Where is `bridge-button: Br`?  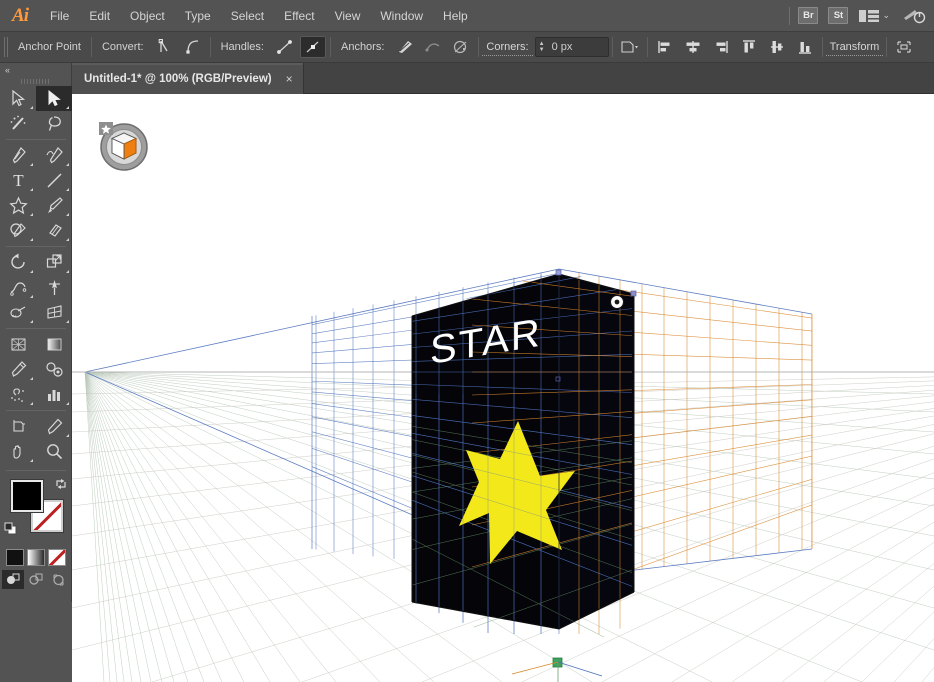 bridge-button: Br is located at coordinates (808, 15).